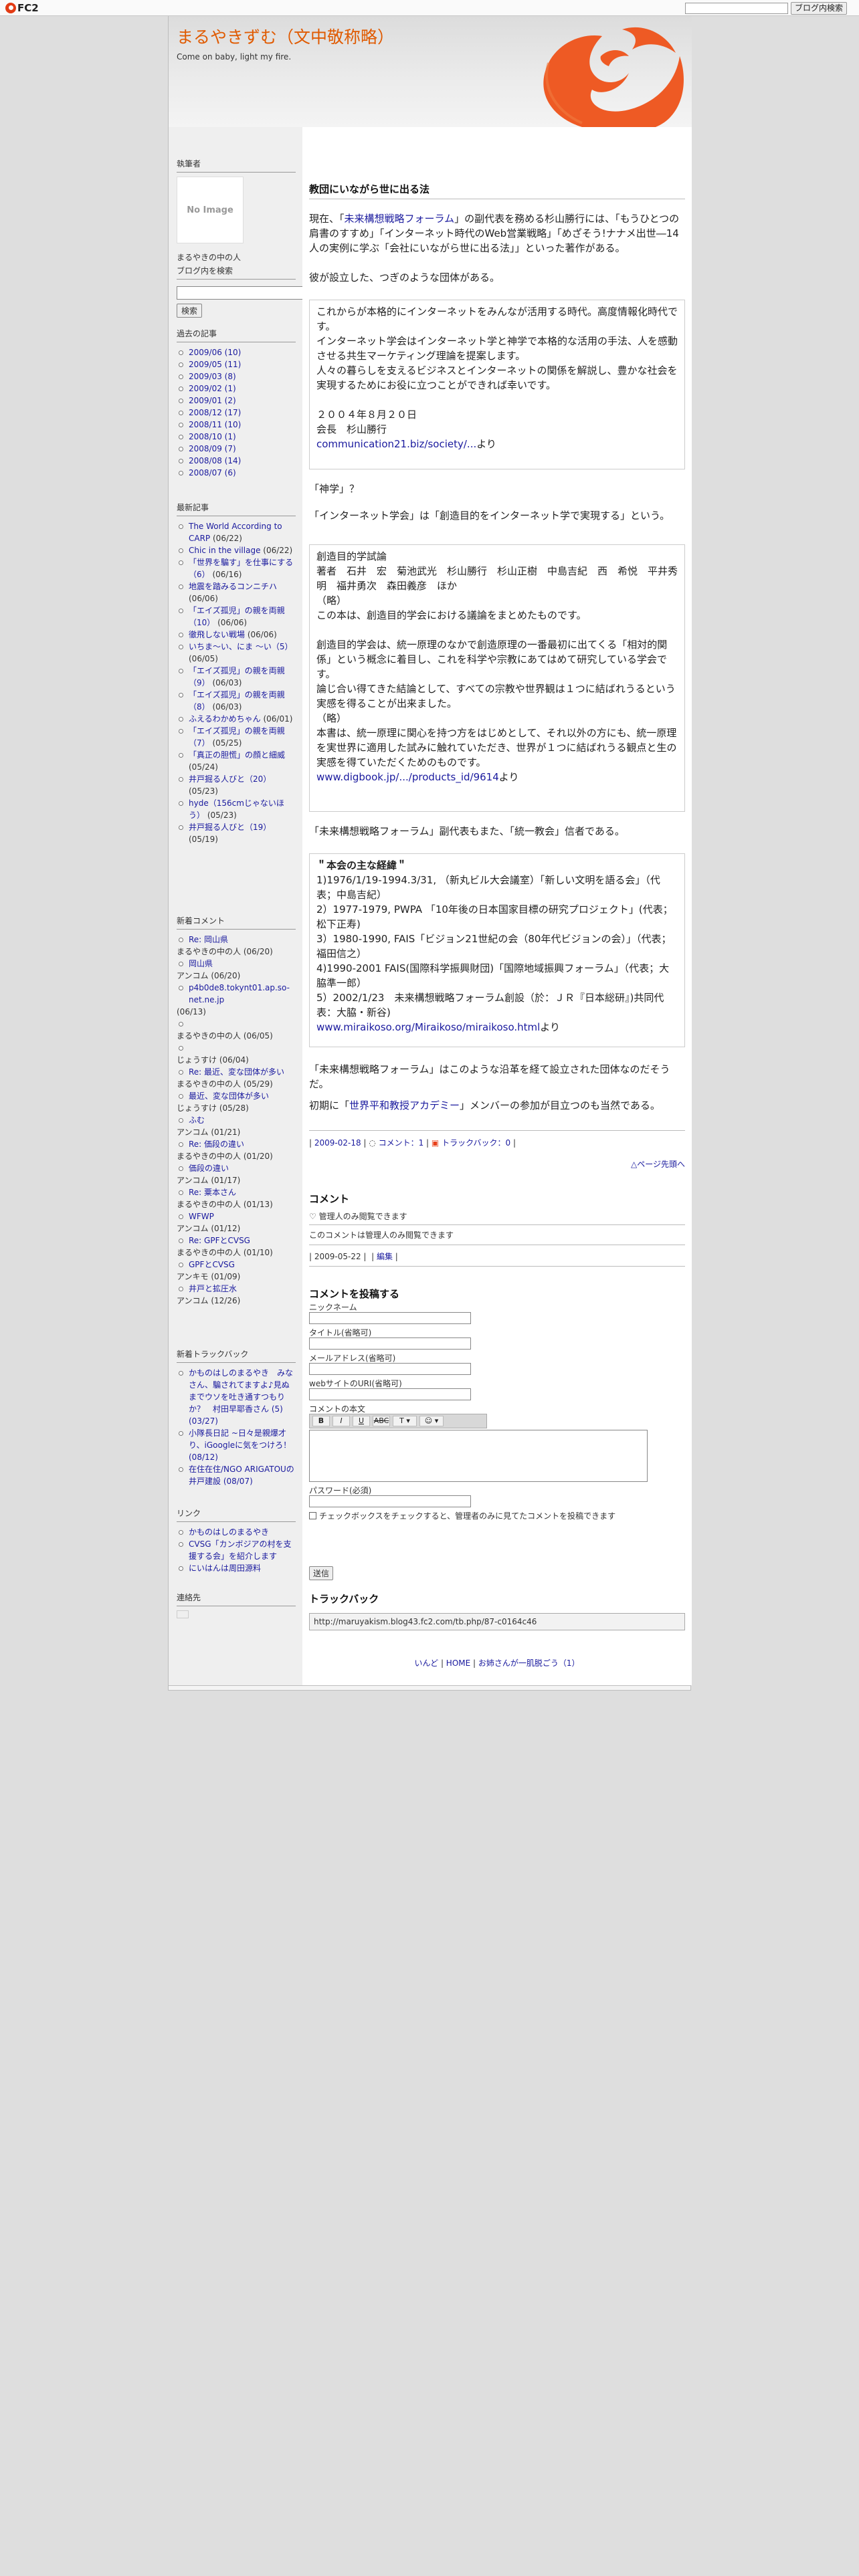  Describe the element at coordinates (237, 1223) in the screenshot. I see `recent-comment-item: WFWP アンコム (01/12)` at that location.